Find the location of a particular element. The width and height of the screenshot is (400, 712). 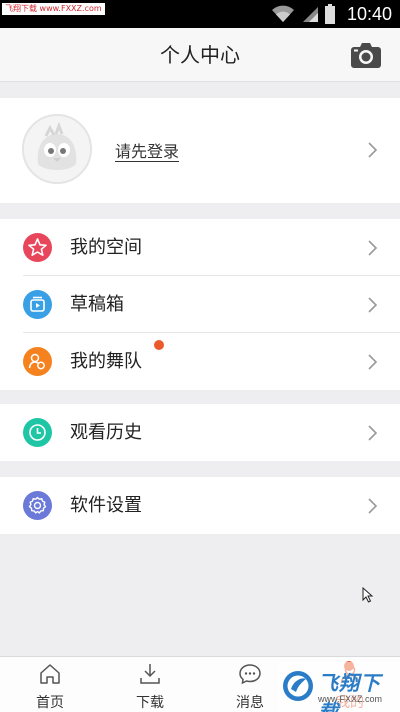

tab-label: 首页 is located at coordinates (50, 703).